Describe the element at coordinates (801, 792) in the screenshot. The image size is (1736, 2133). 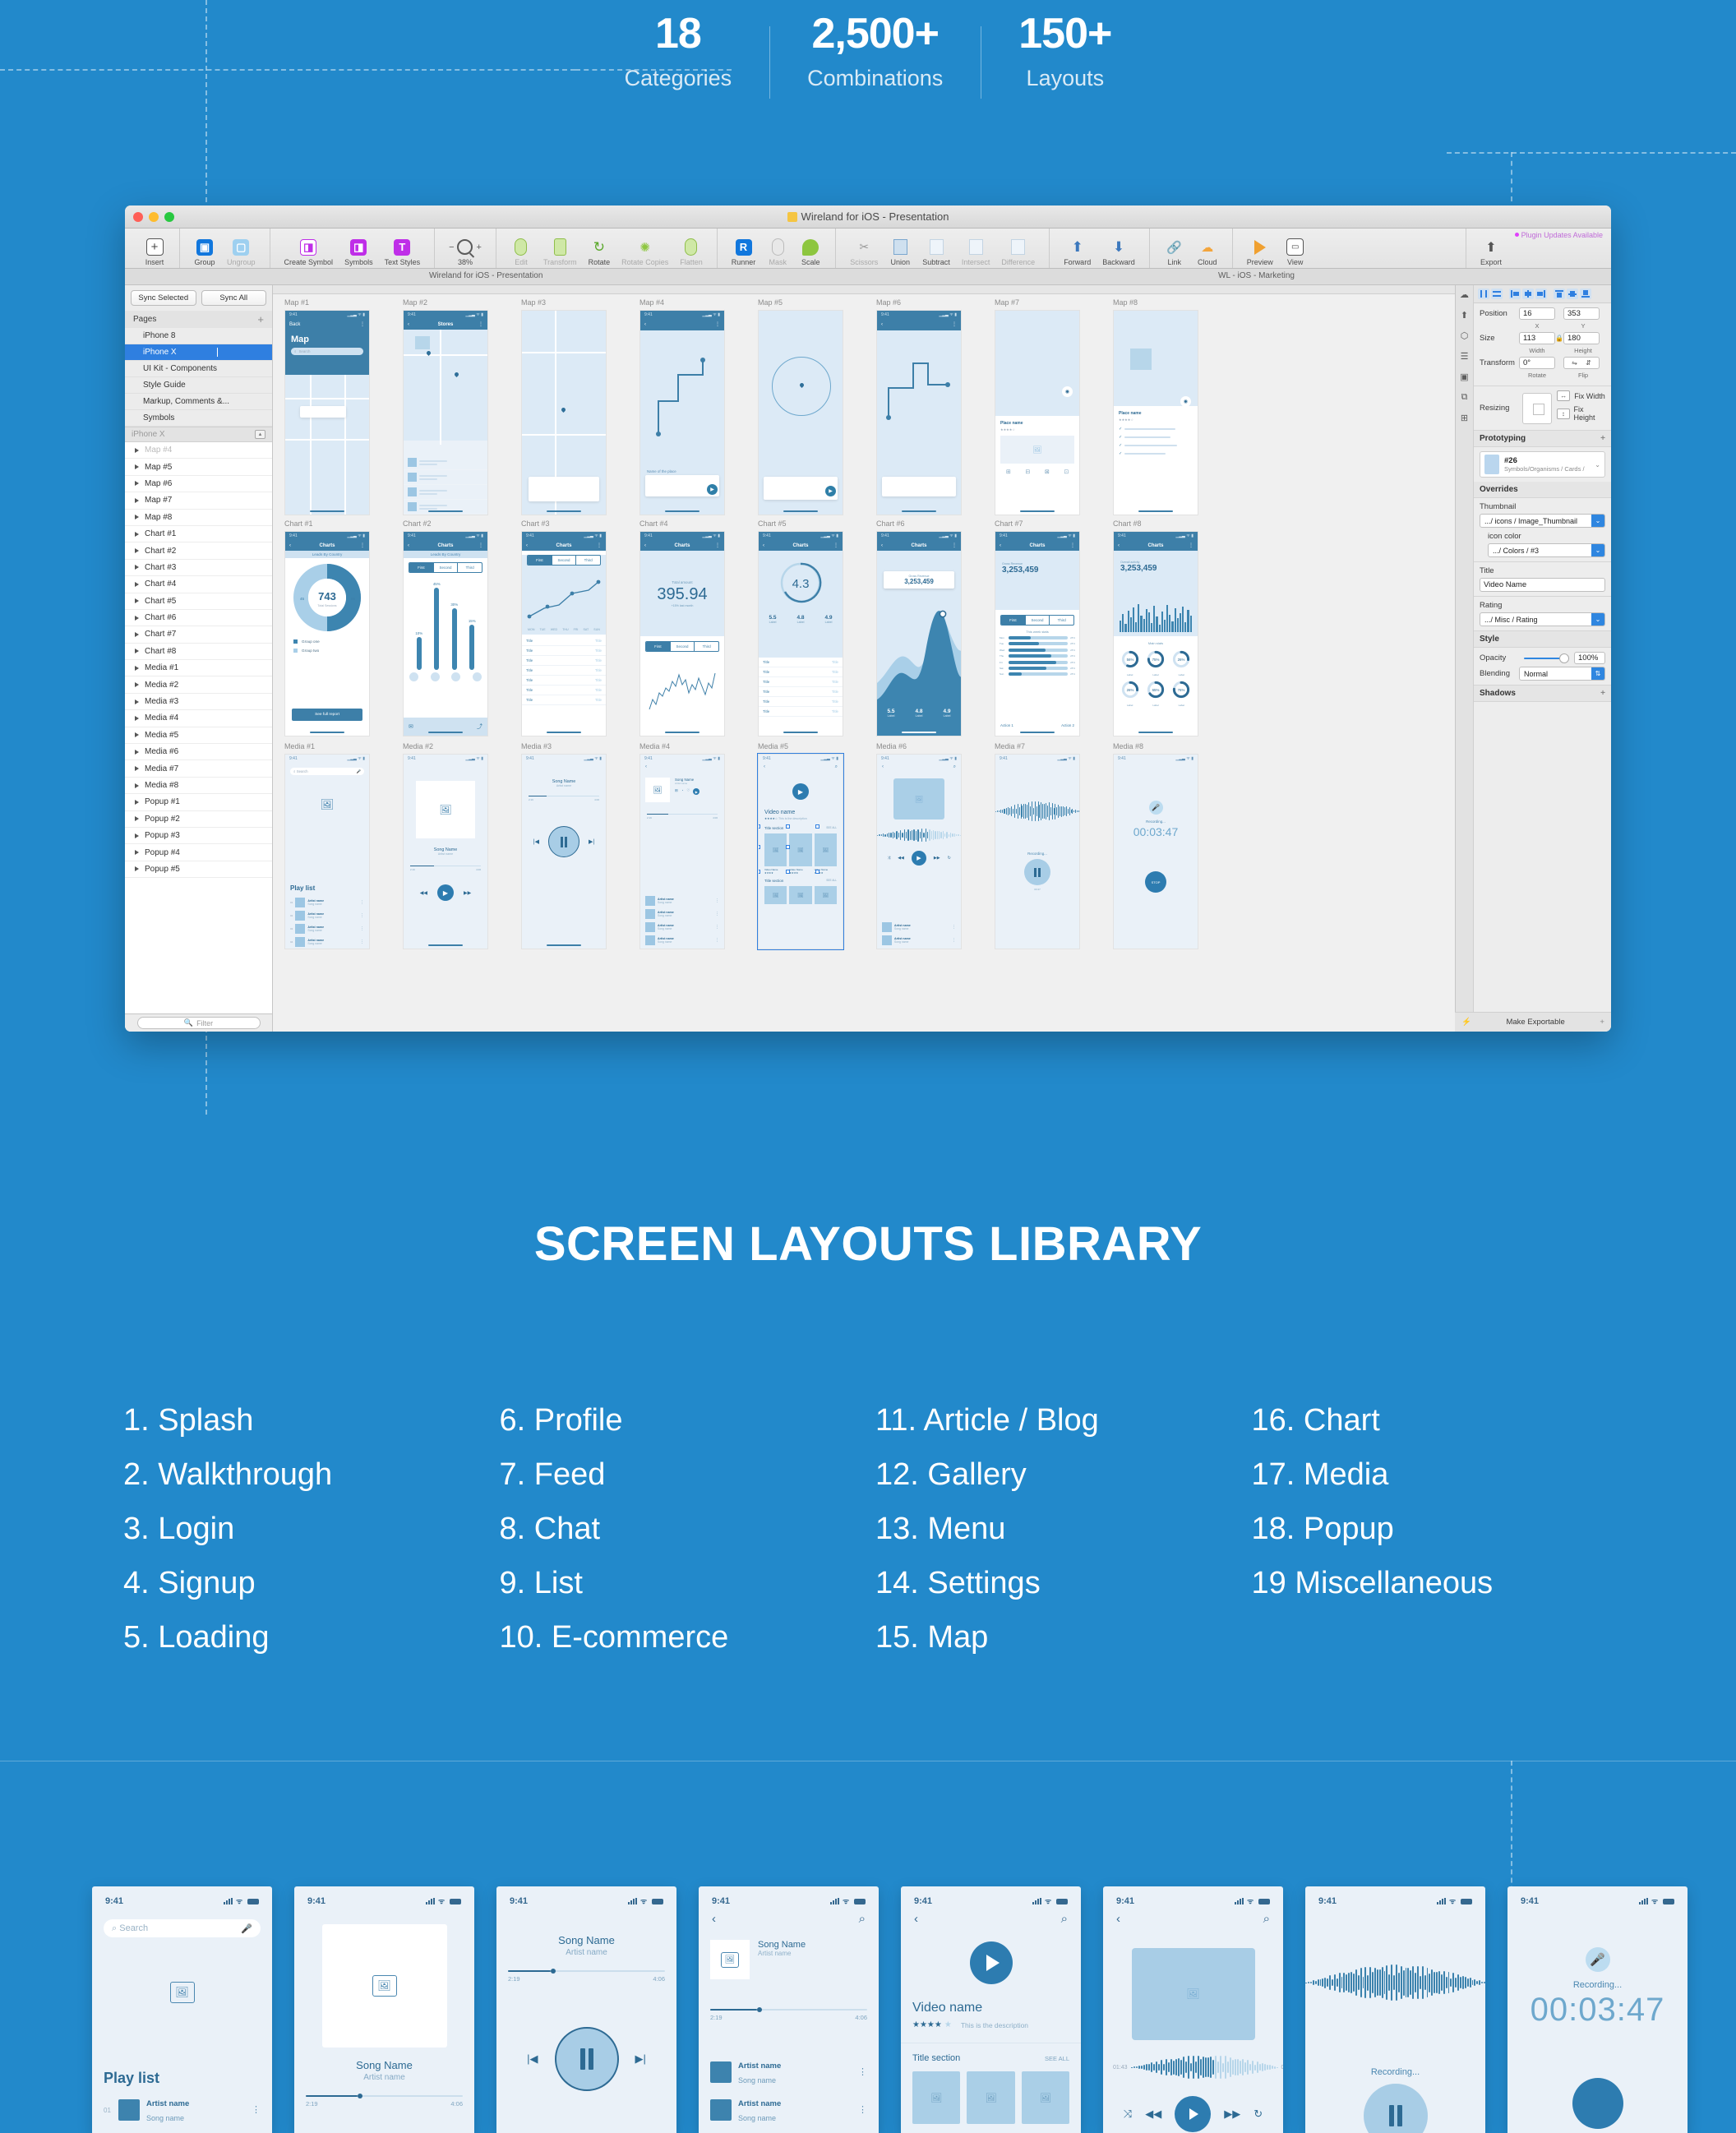
I see `play-button: ▶` at that location.